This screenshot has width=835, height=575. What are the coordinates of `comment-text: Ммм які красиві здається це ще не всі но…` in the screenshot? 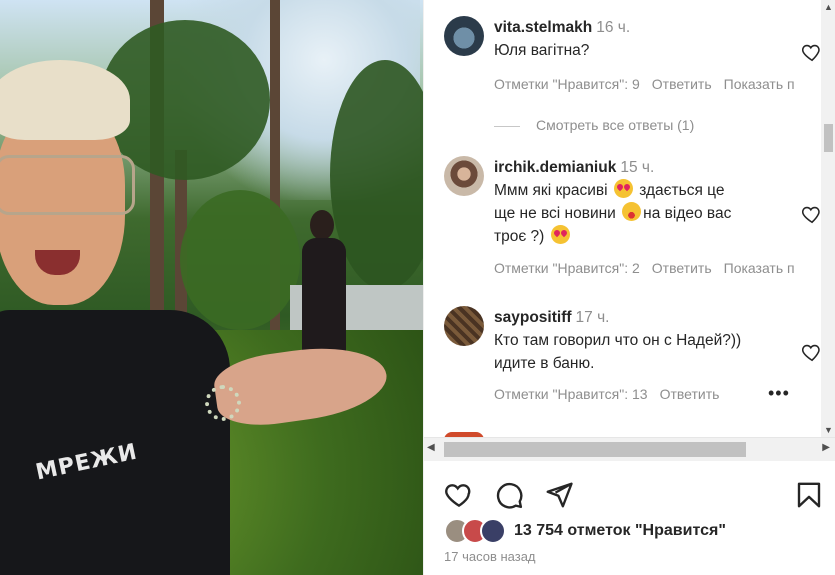 It's located at (644, 213).